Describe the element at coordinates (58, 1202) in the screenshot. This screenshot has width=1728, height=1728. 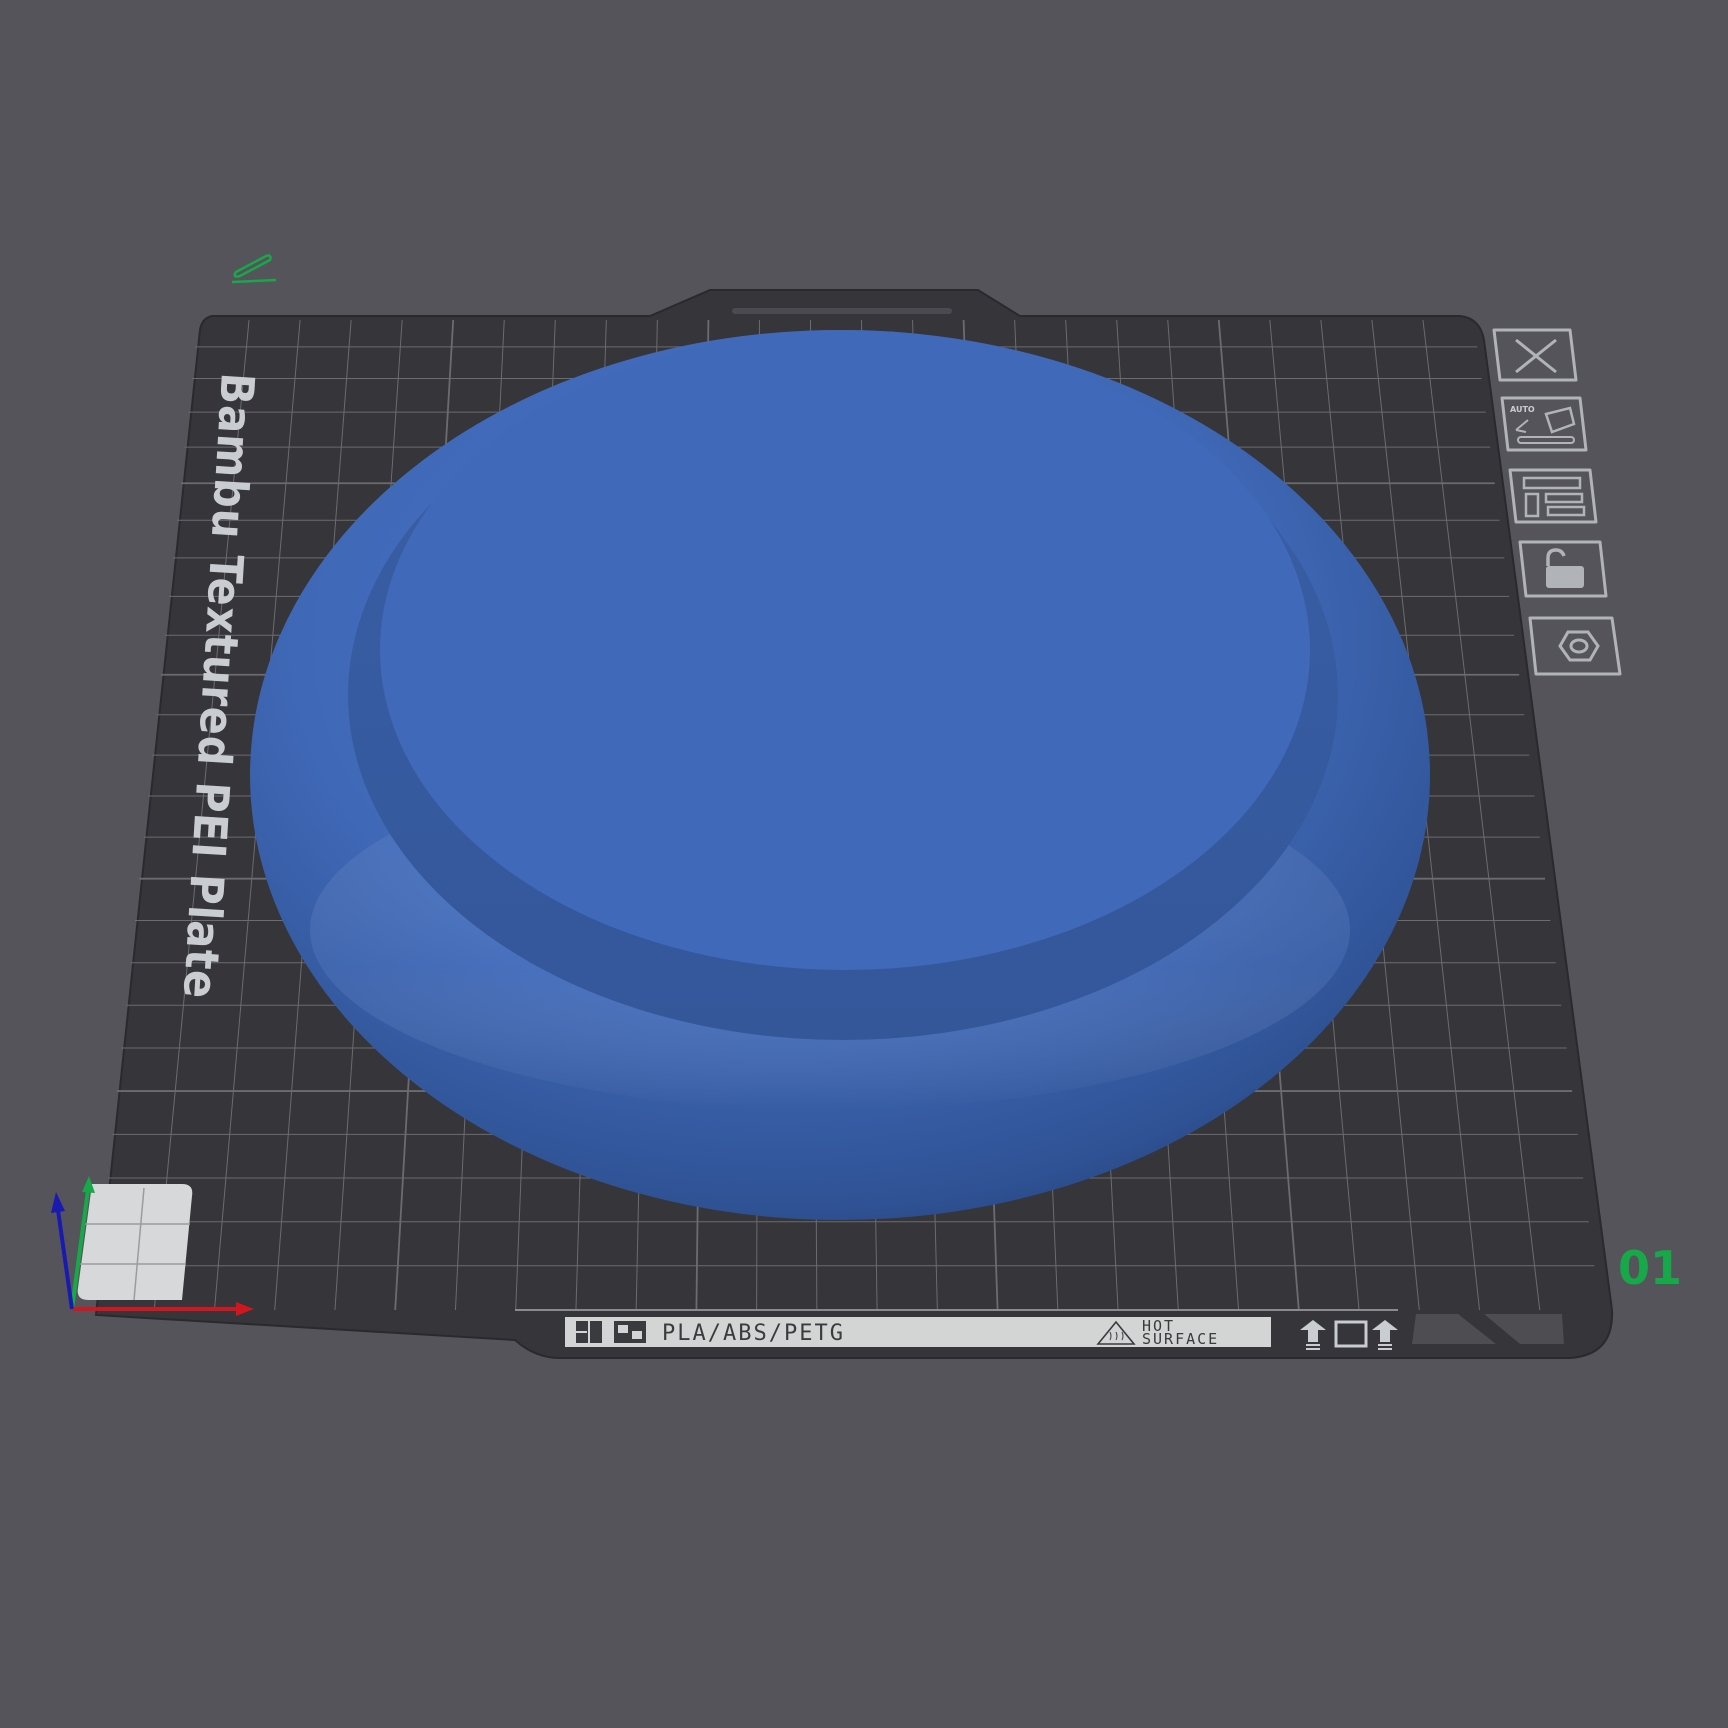
I see `z-axis-arrow` at that location.